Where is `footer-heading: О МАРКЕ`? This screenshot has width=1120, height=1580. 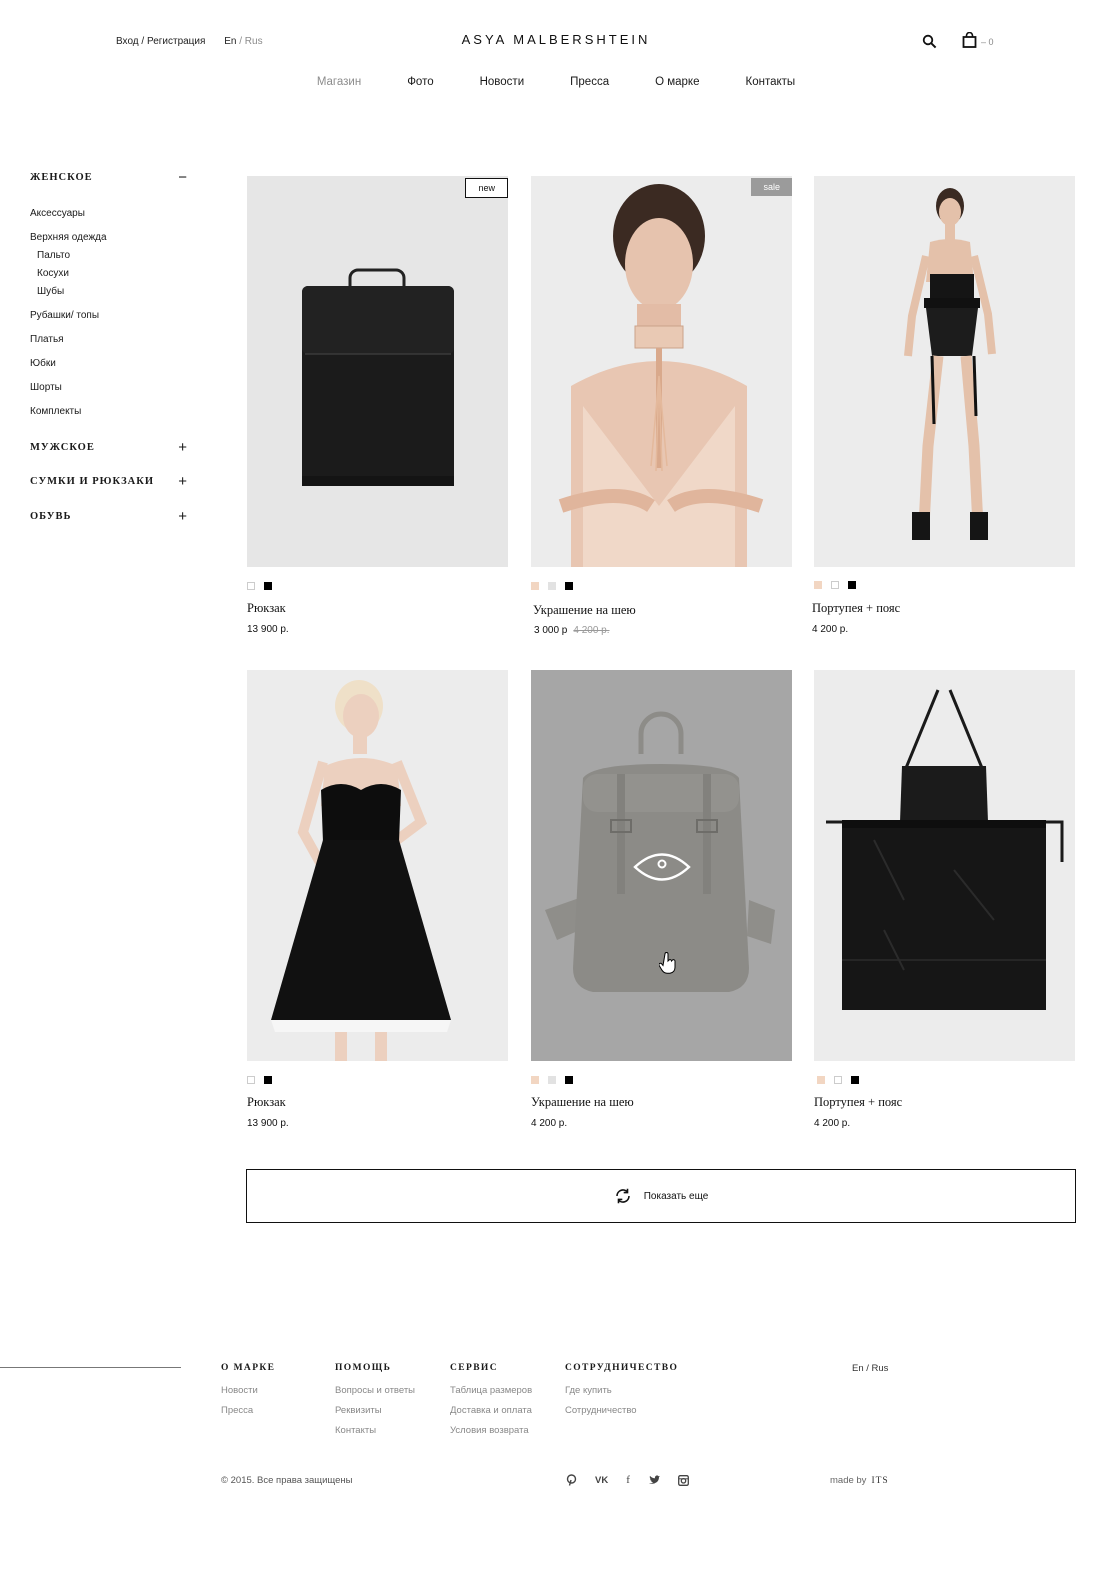 footer-heading: О МАРКЕ is located at coordinates (248, 1368).